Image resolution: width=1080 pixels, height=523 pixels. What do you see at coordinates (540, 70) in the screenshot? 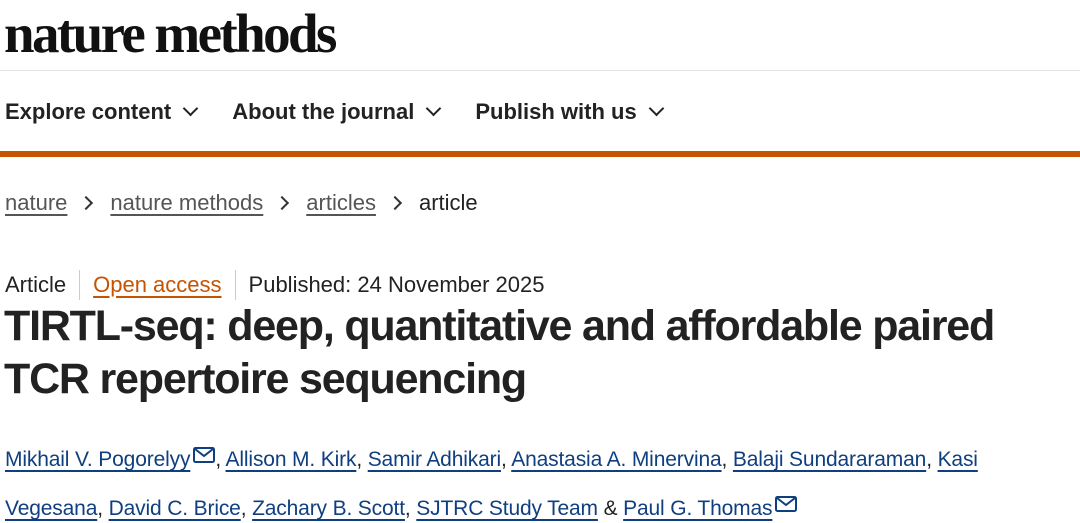
I see `header-divider` at bounding box center [540, 70].